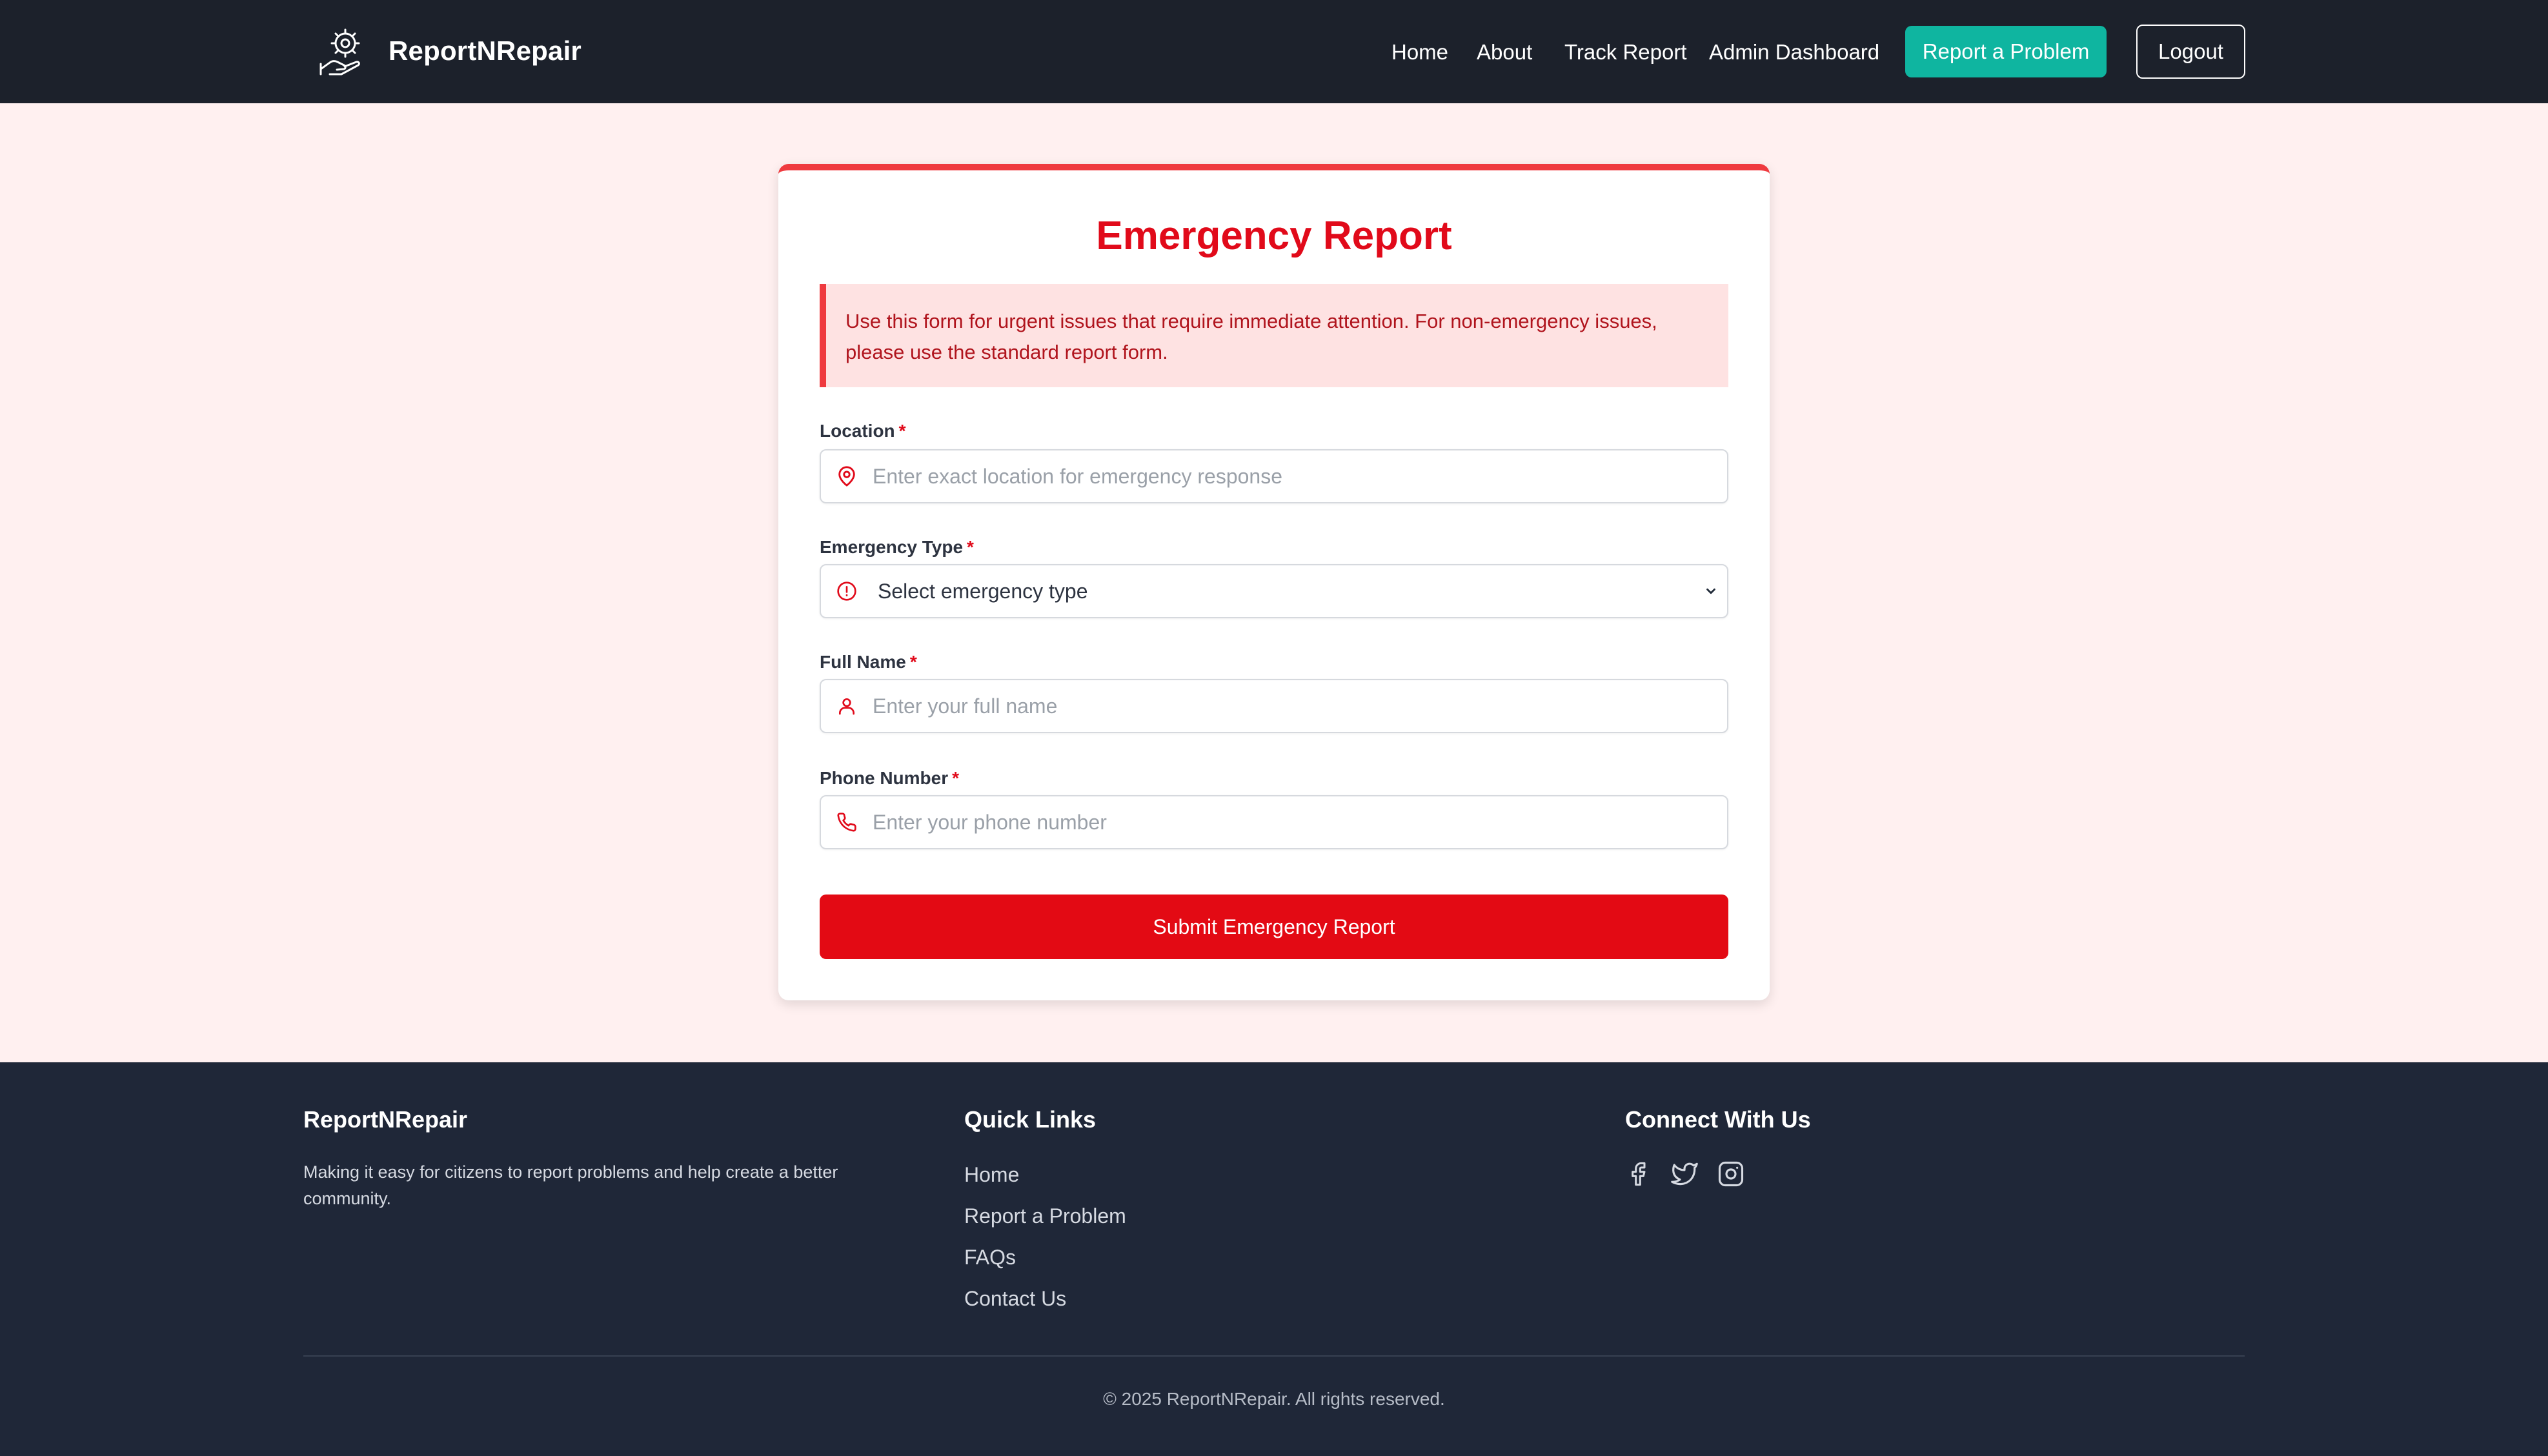 The width and height of the screenshot is (2548, 1456). What do you see at coordinates (847, 591) in the screenshot?
I see `alert-circle-icon` at bounding box center [847, 591].